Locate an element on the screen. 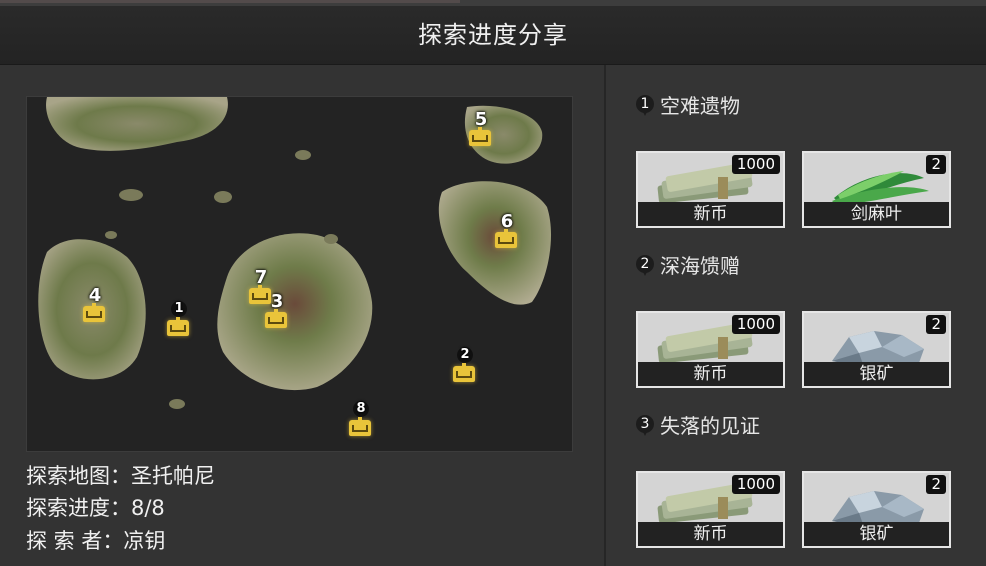 The width and height of the screenshot is (986, 566). reward-section-title: 3 失落的见证 is located at coordinates (698, 426).